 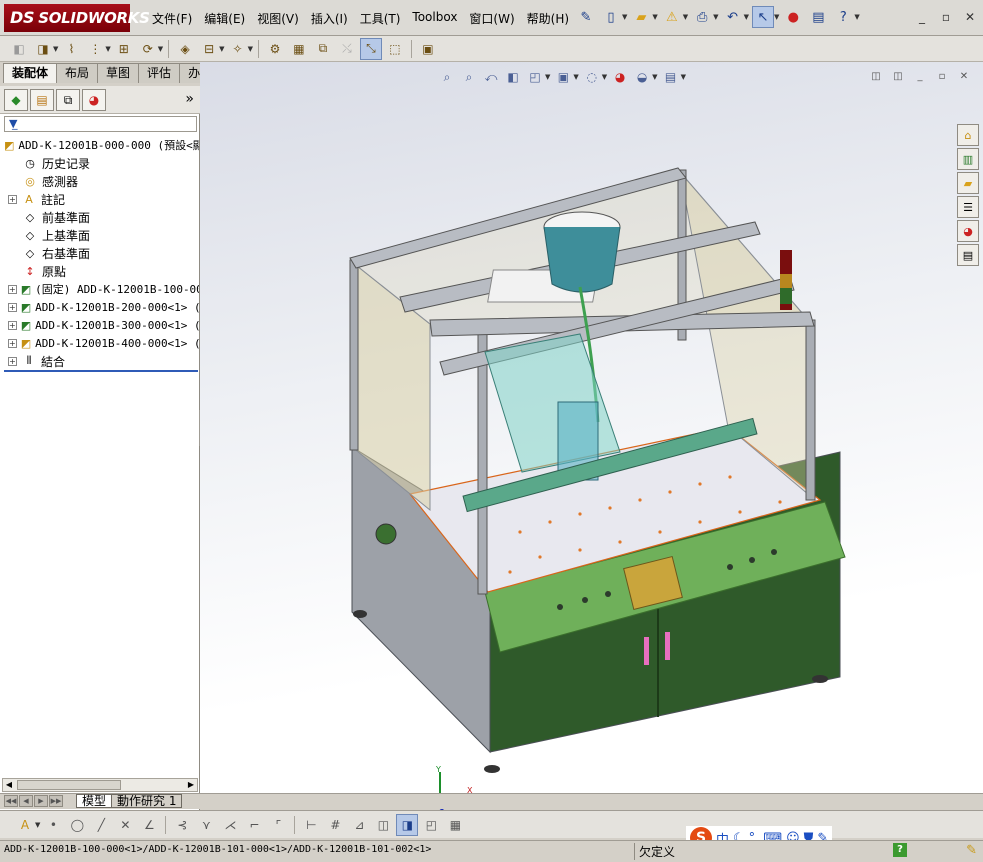 I want to click on trim-icon: ✕, so click(x=125, y=825).